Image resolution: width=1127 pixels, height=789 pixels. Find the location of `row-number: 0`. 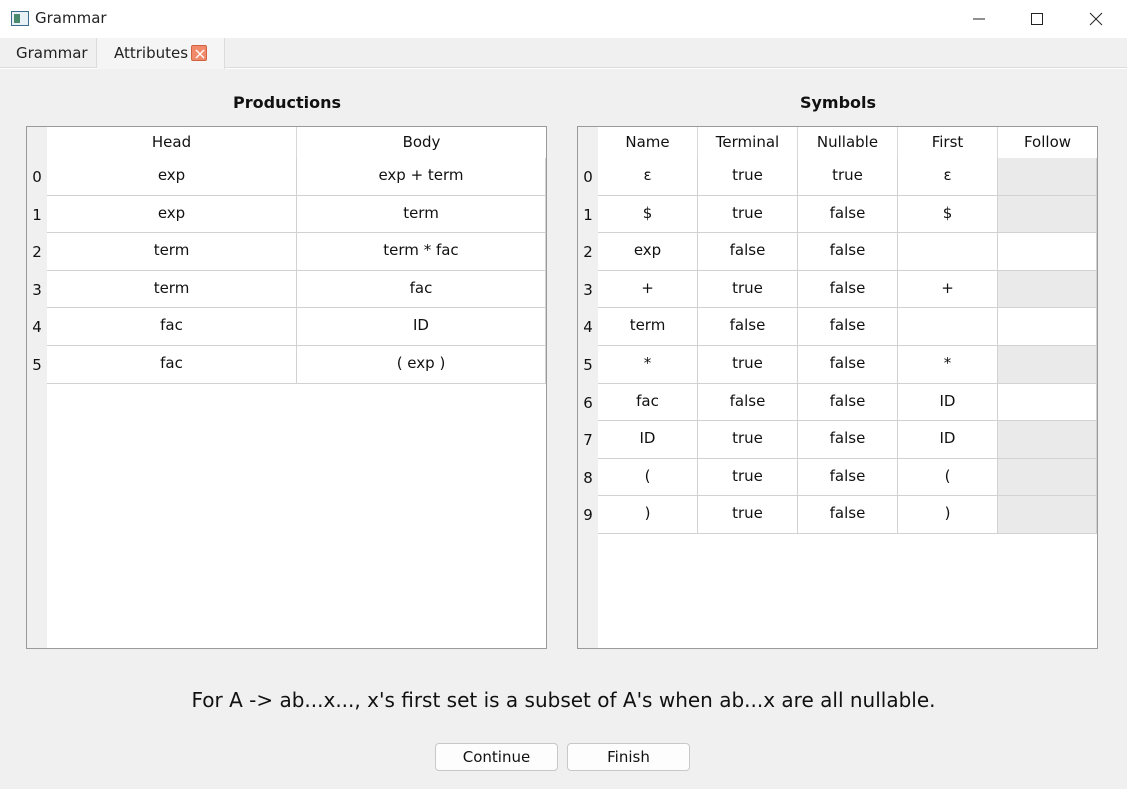

row-number: 0 is located at coordinates (37, 177).